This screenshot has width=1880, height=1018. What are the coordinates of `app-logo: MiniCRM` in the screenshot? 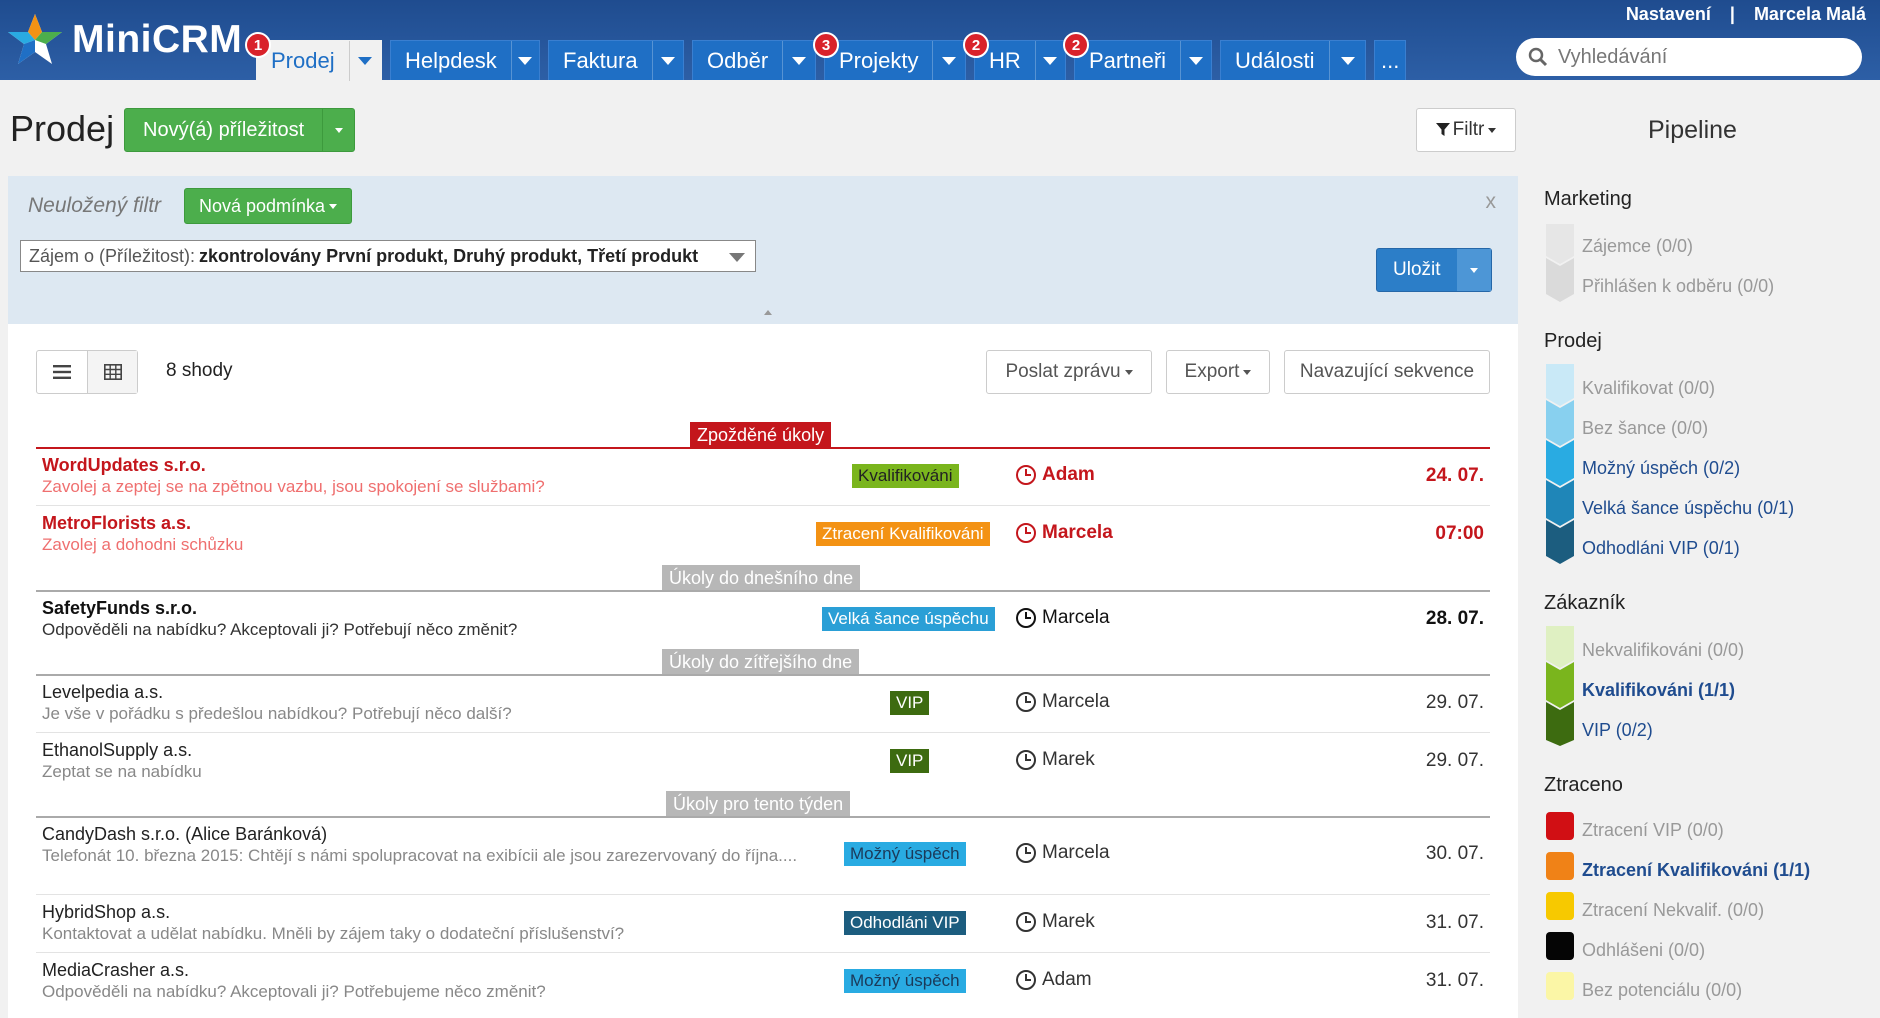 It's located at (124, 40).